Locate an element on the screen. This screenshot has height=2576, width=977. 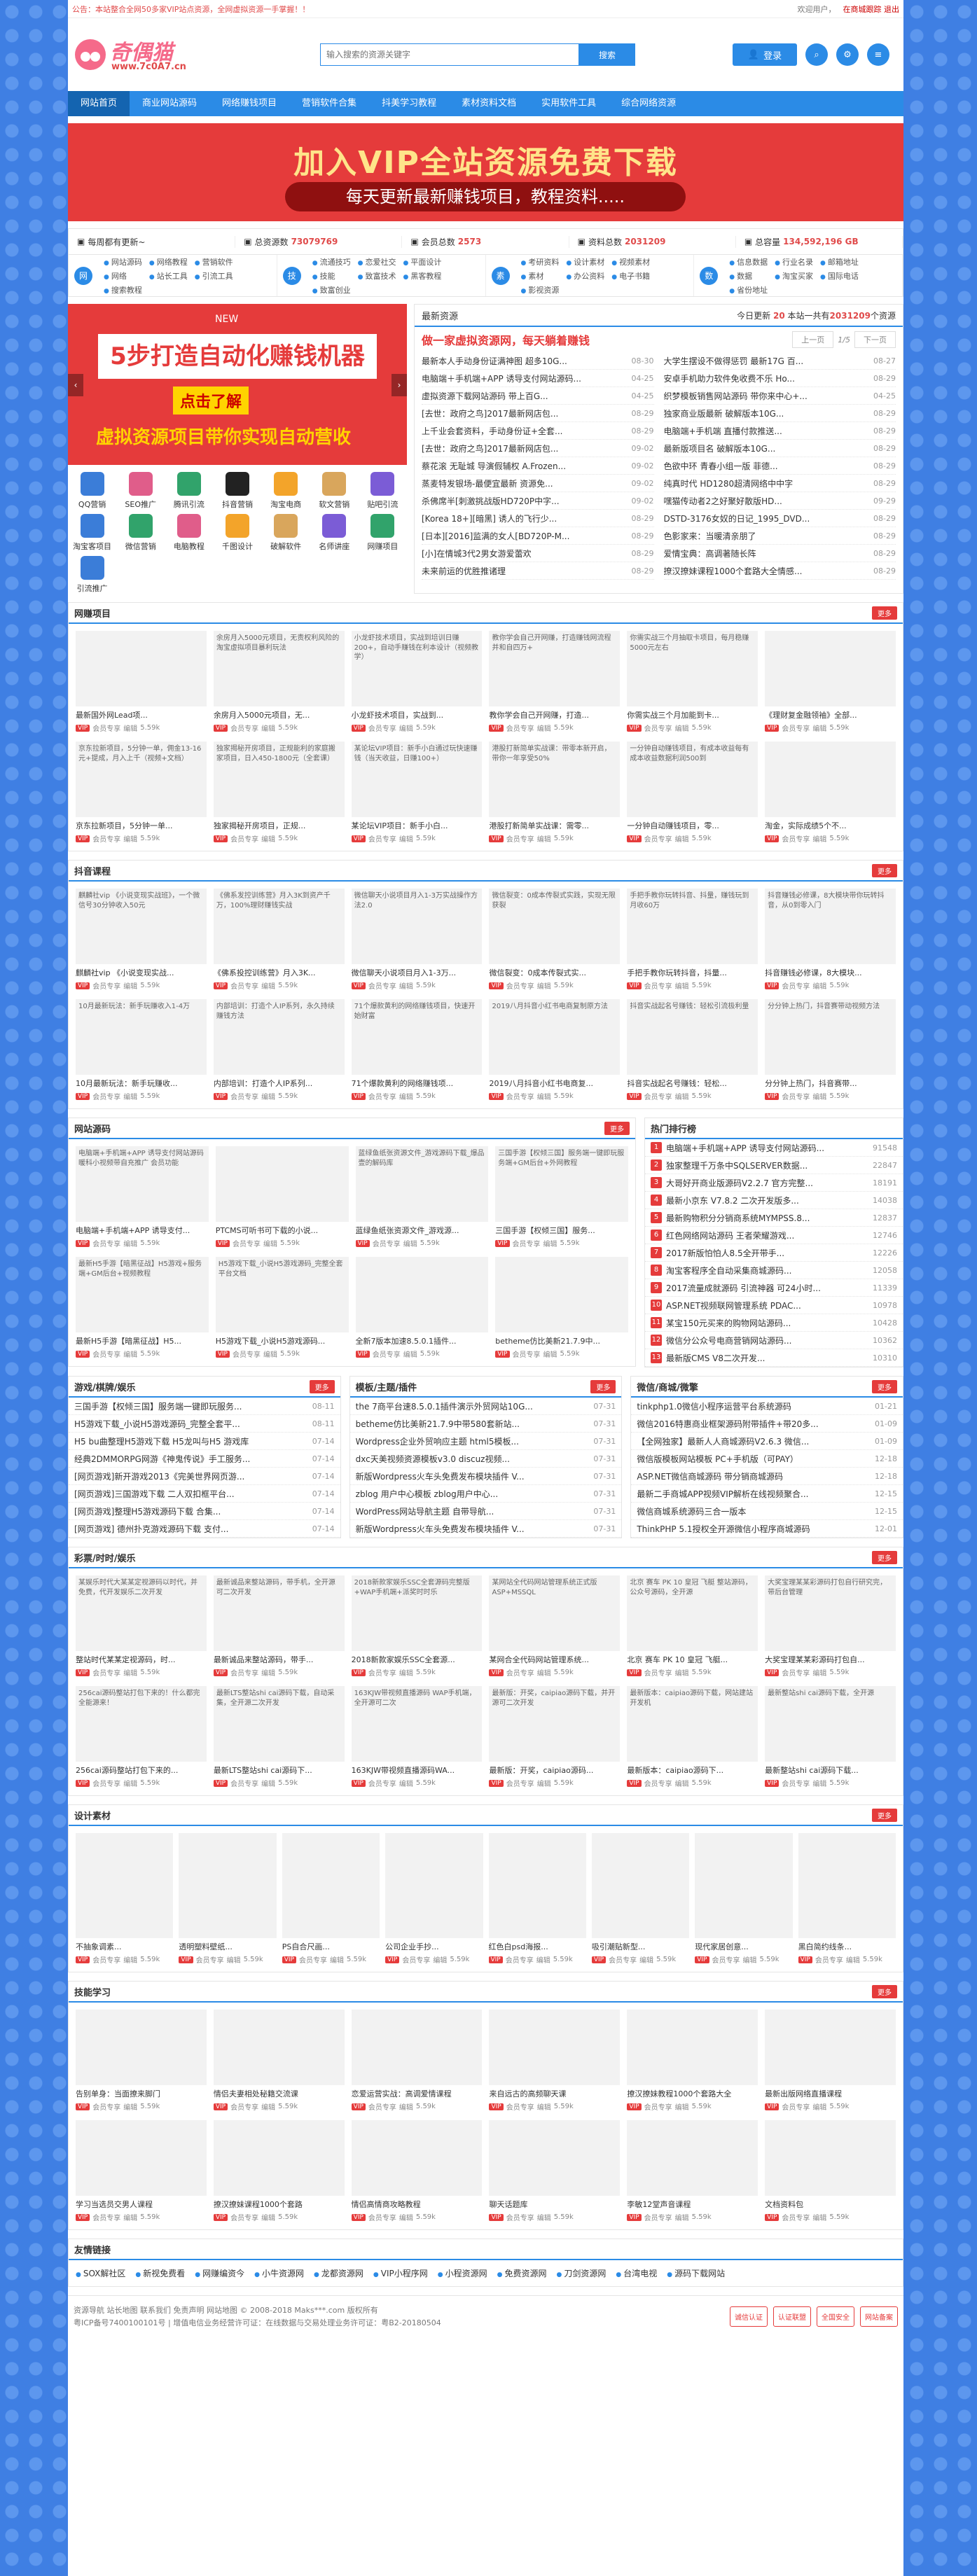
list-item: H5 bu曲整理H5游戏下载 H5龙叫与H5 游戏库 07-14 is located at coordinates (204, 1441).